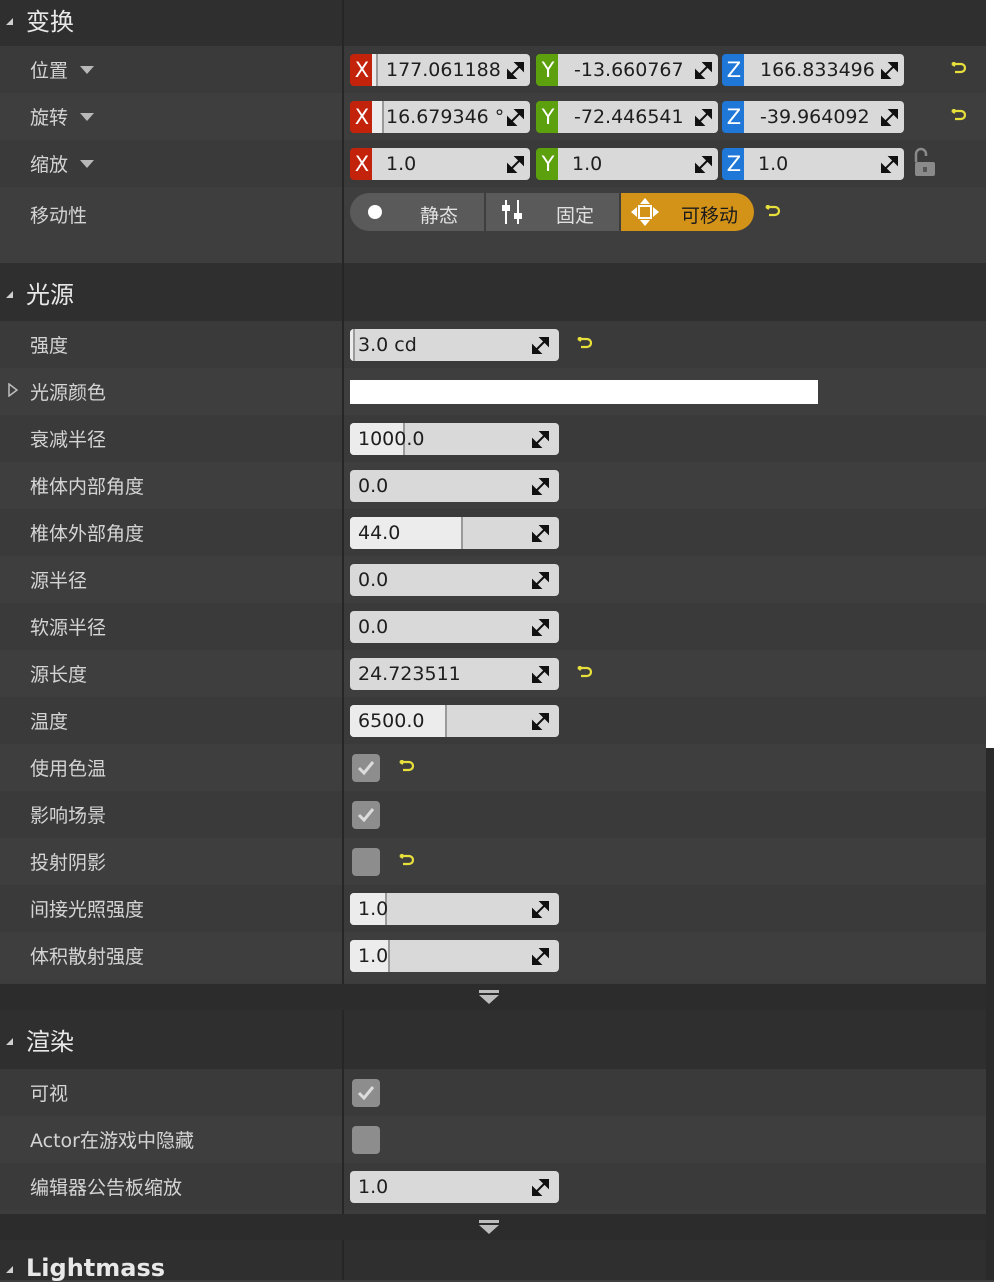  I want to click on billboard-scale-field: 1.0, so click(454, 1187).